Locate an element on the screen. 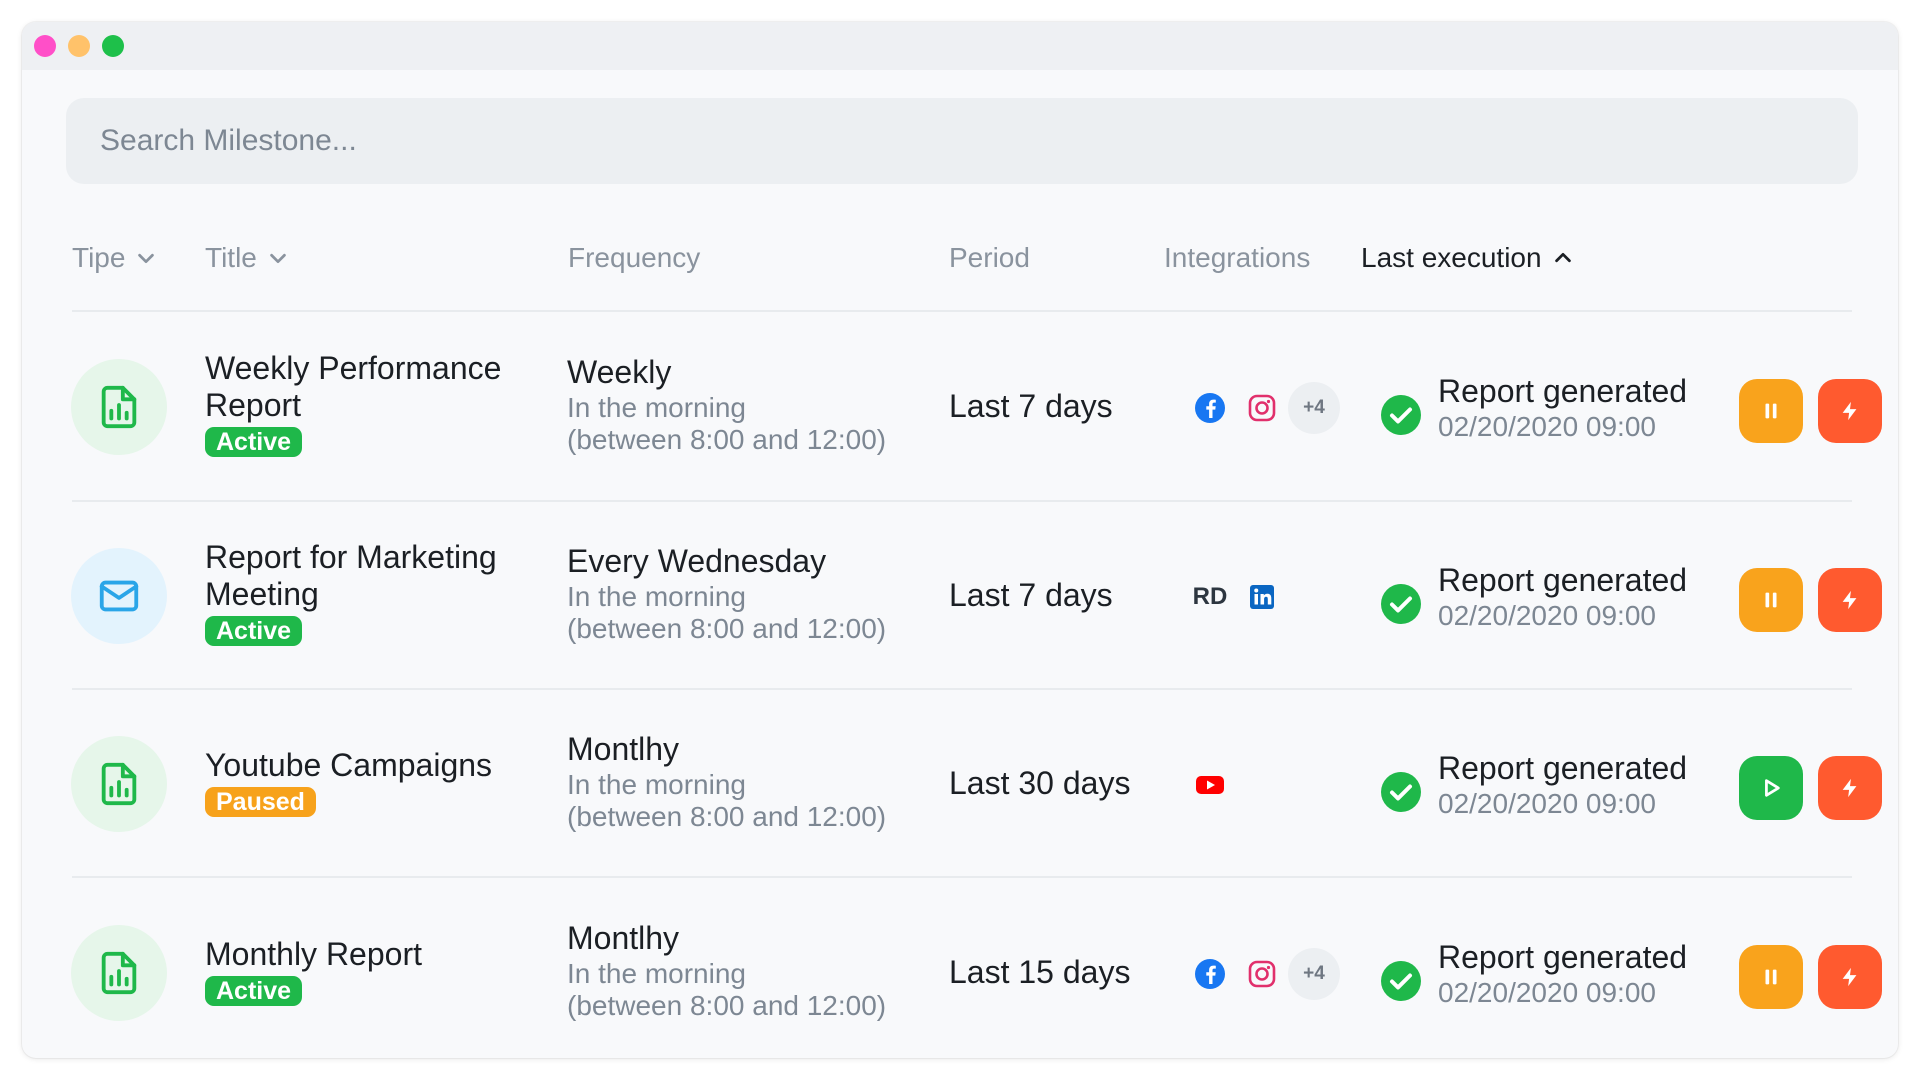  chevron-up-icon is located at coordinates (1562, 257).